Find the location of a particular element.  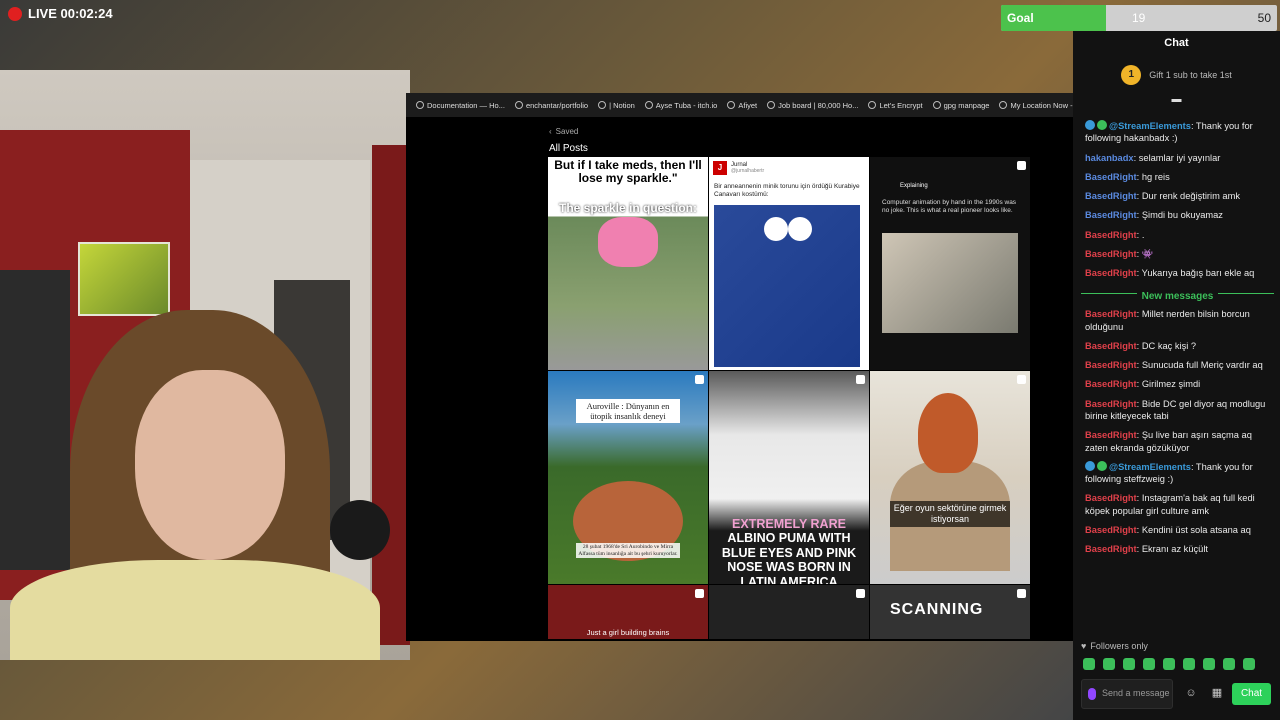

post-image is located at coordinates (787, 286).